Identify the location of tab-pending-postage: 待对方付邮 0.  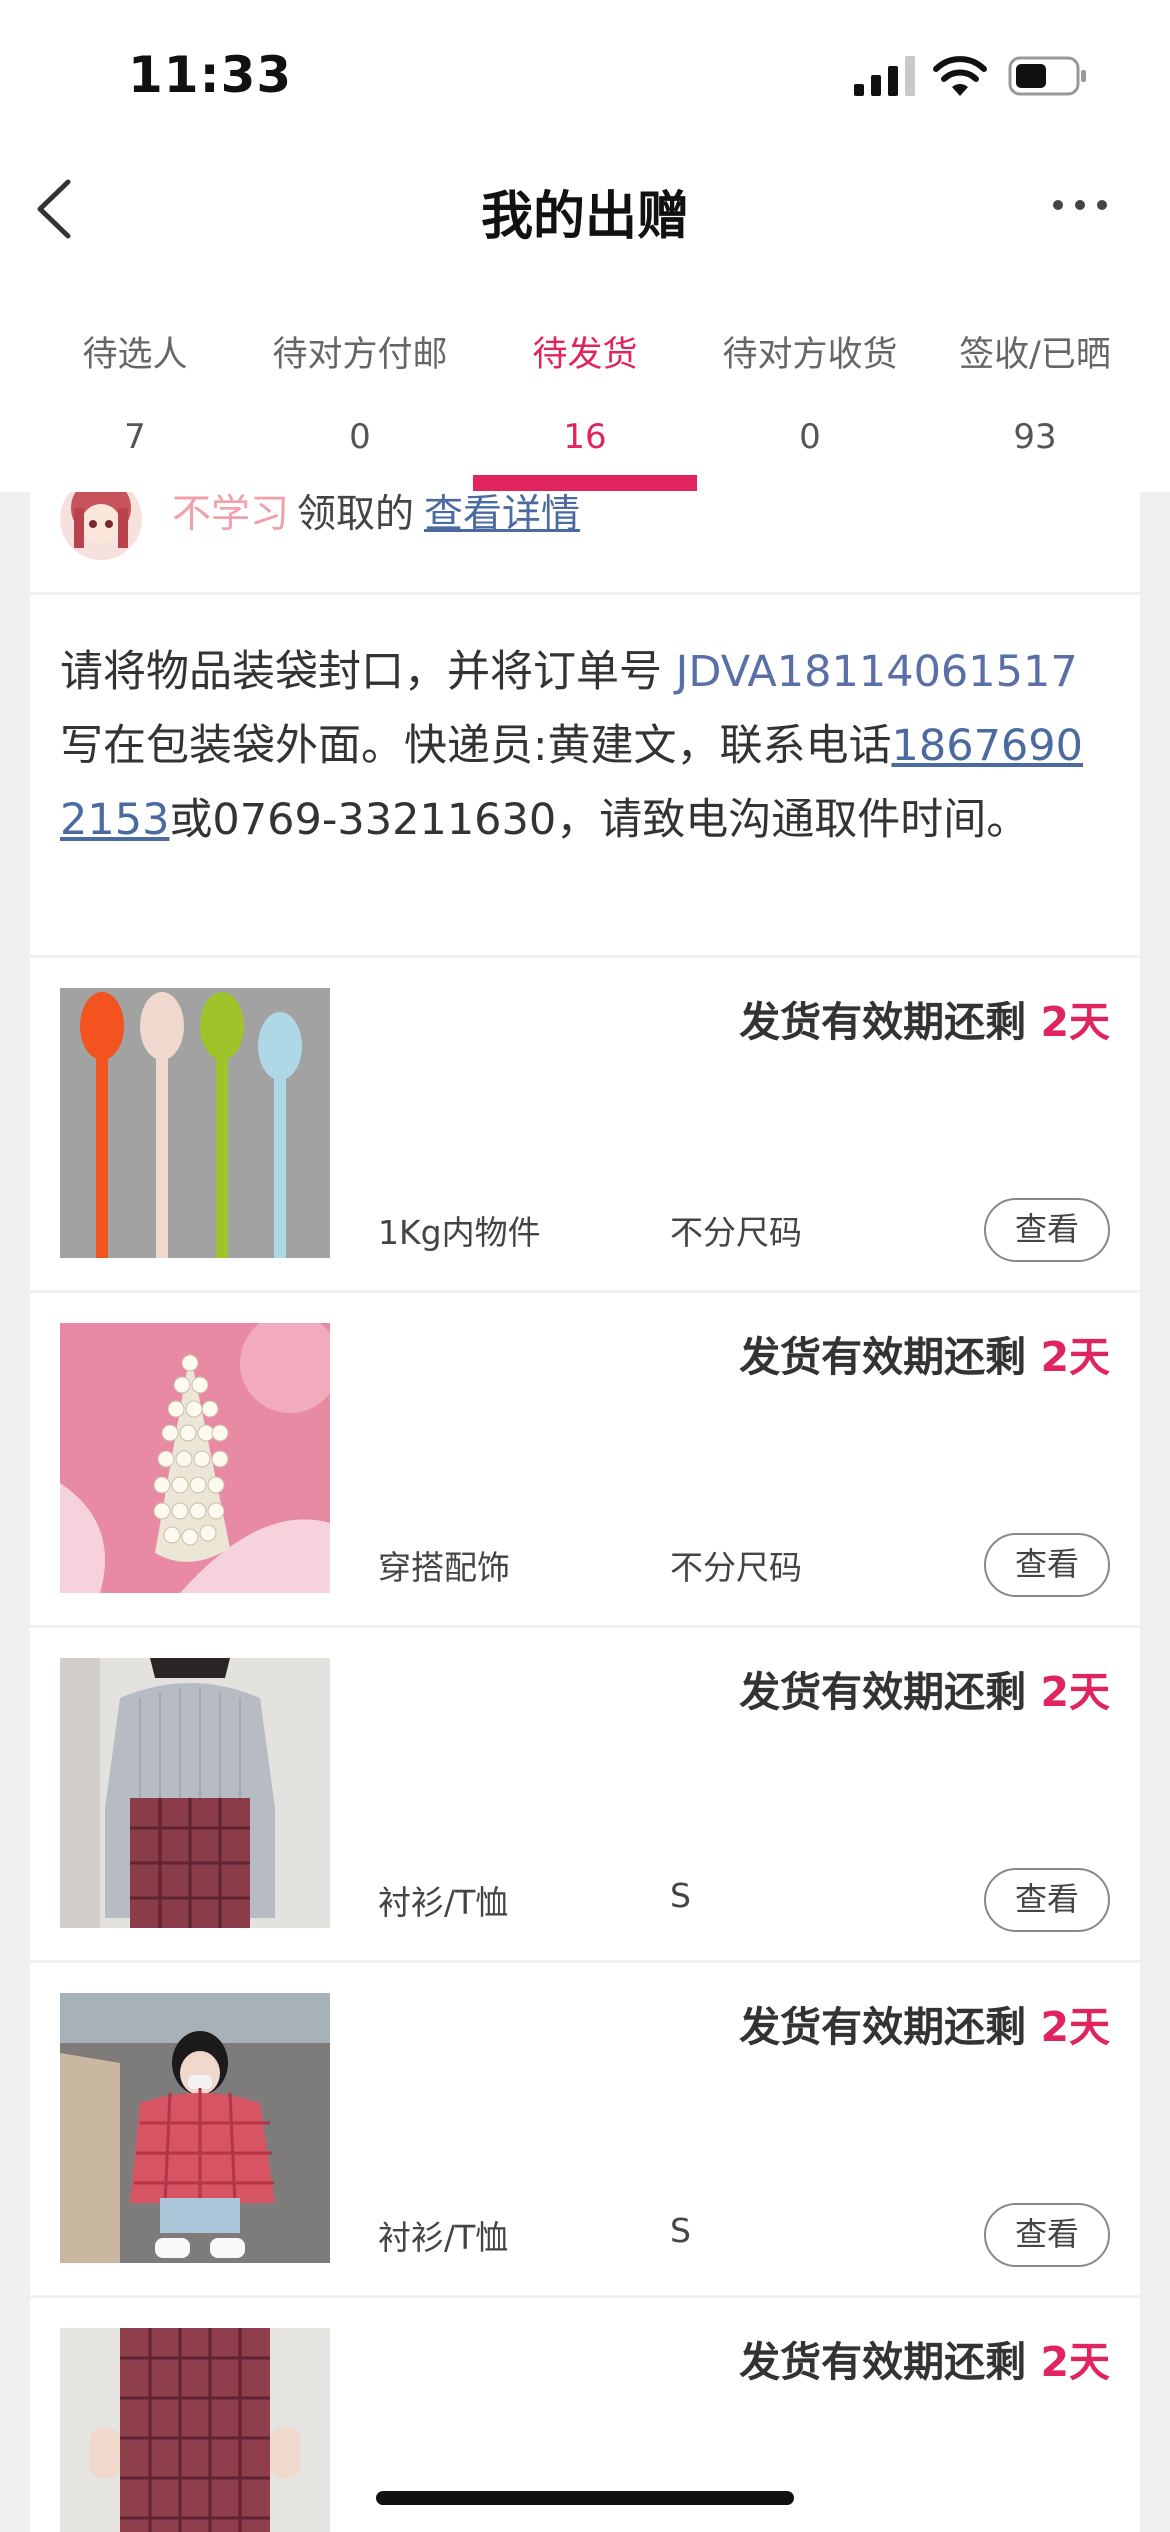
(360, 411).